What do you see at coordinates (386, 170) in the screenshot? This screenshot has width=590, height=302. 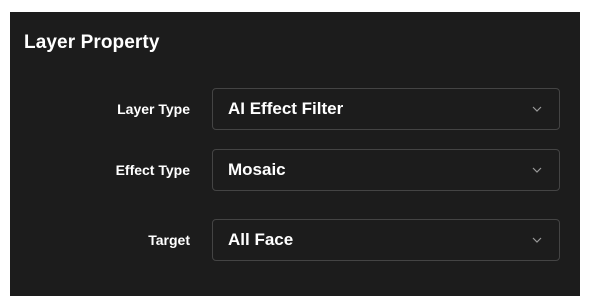 I see `effect-type-dropdown: Mosaic` at bounding box center [386, 170].